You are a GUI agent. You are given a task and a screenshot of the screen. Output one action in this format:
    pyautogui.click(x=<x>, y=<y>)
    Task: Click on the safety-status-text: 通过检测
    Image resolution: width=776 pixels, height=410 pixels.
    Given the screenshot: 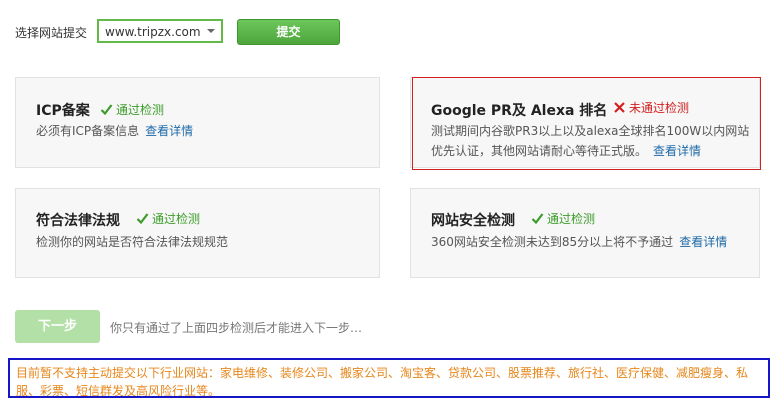 What is the action you would take?
    pyautogui.click(x=571, y=219)
    